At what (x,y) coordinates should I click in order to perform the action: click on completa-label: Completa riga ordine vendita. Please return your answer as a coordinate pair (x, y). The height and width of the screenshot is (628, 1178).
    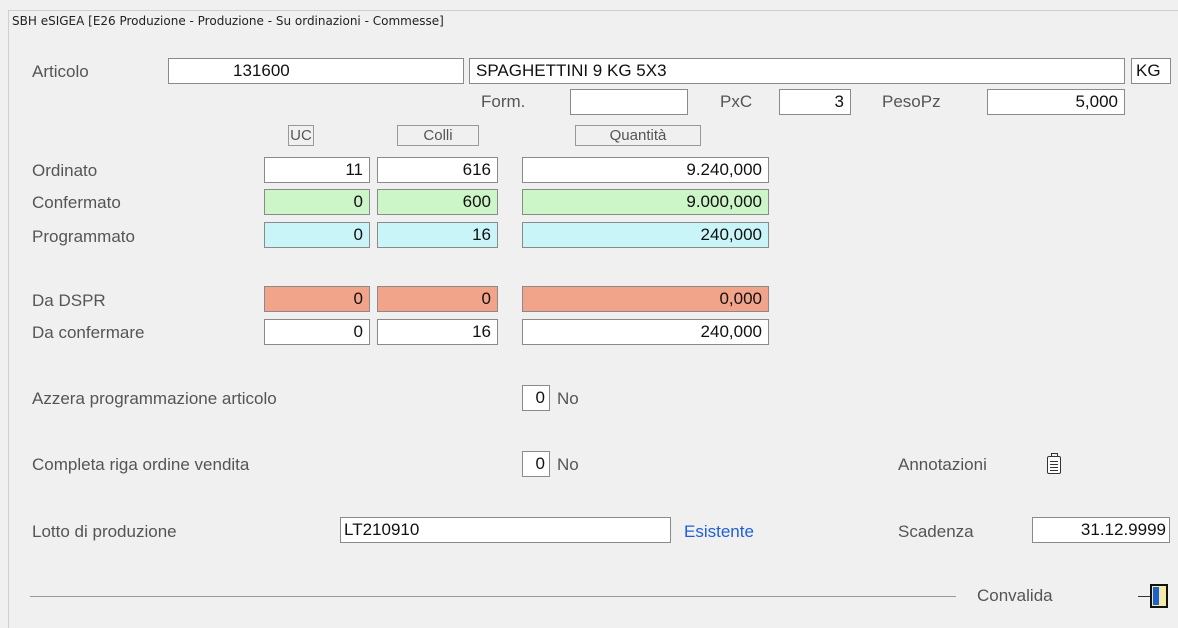
    Looking at the image, I should click on (141, 464).